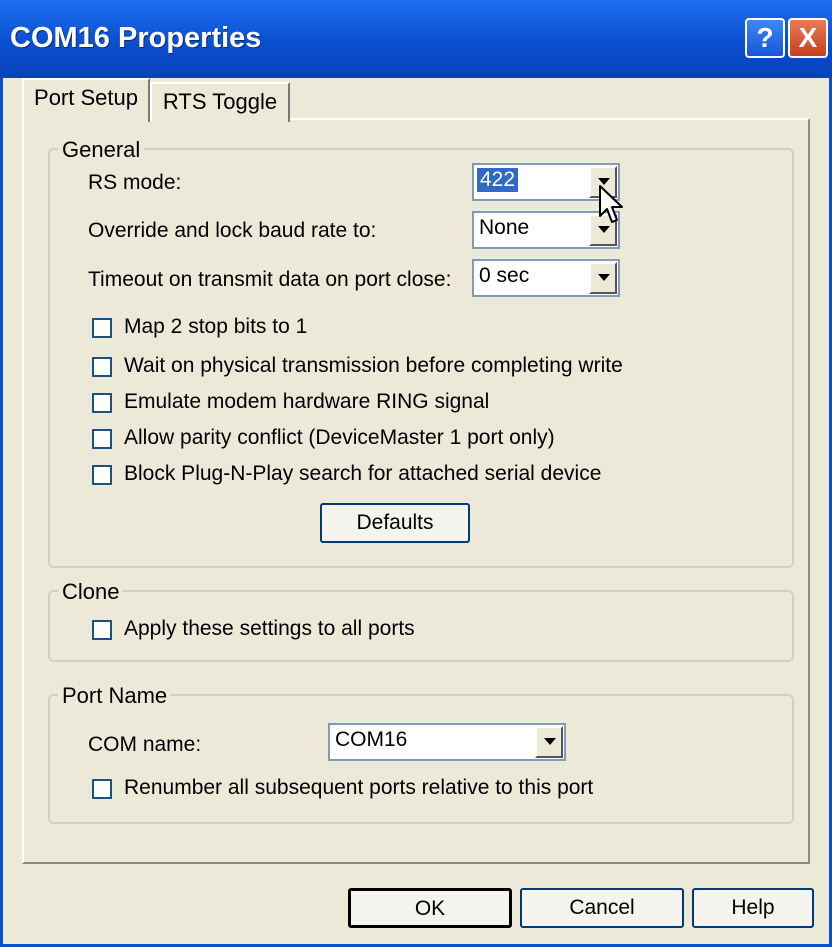 The height and width of the screenshot is (947, 832). Describe the element at coordinates (546, 278) in the screenshot. I see `timeout-select: 0 sec` at that location.